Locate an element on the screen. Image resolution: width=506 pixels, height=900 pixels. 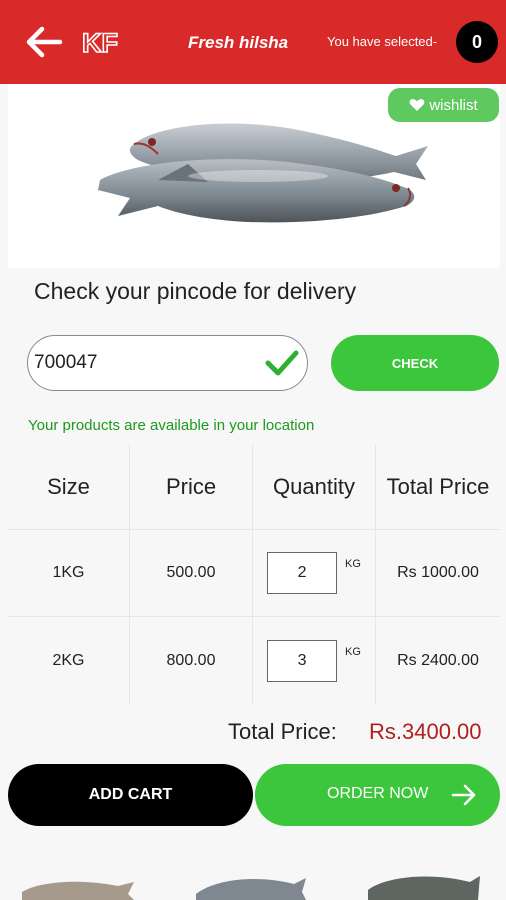
total-price-value: Rs.3400.00 is located at coordinates (425, 731).